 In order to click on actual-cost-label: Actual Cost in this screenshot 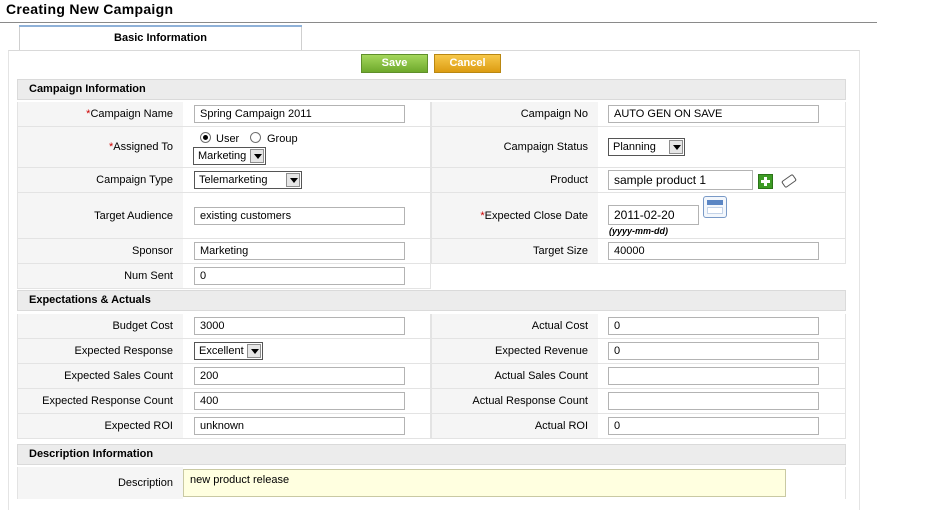, I will do `click(514, 326)`.